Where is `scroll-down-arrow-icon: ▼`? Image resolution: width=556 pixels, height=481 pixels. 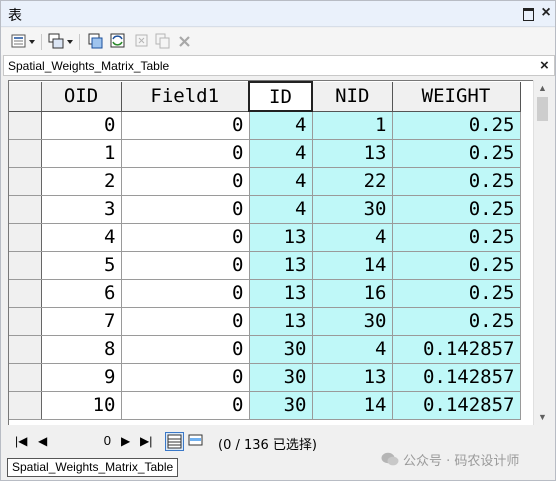
scroll-down-arrow-icon: ▼ is located at coordinates (542, 417).